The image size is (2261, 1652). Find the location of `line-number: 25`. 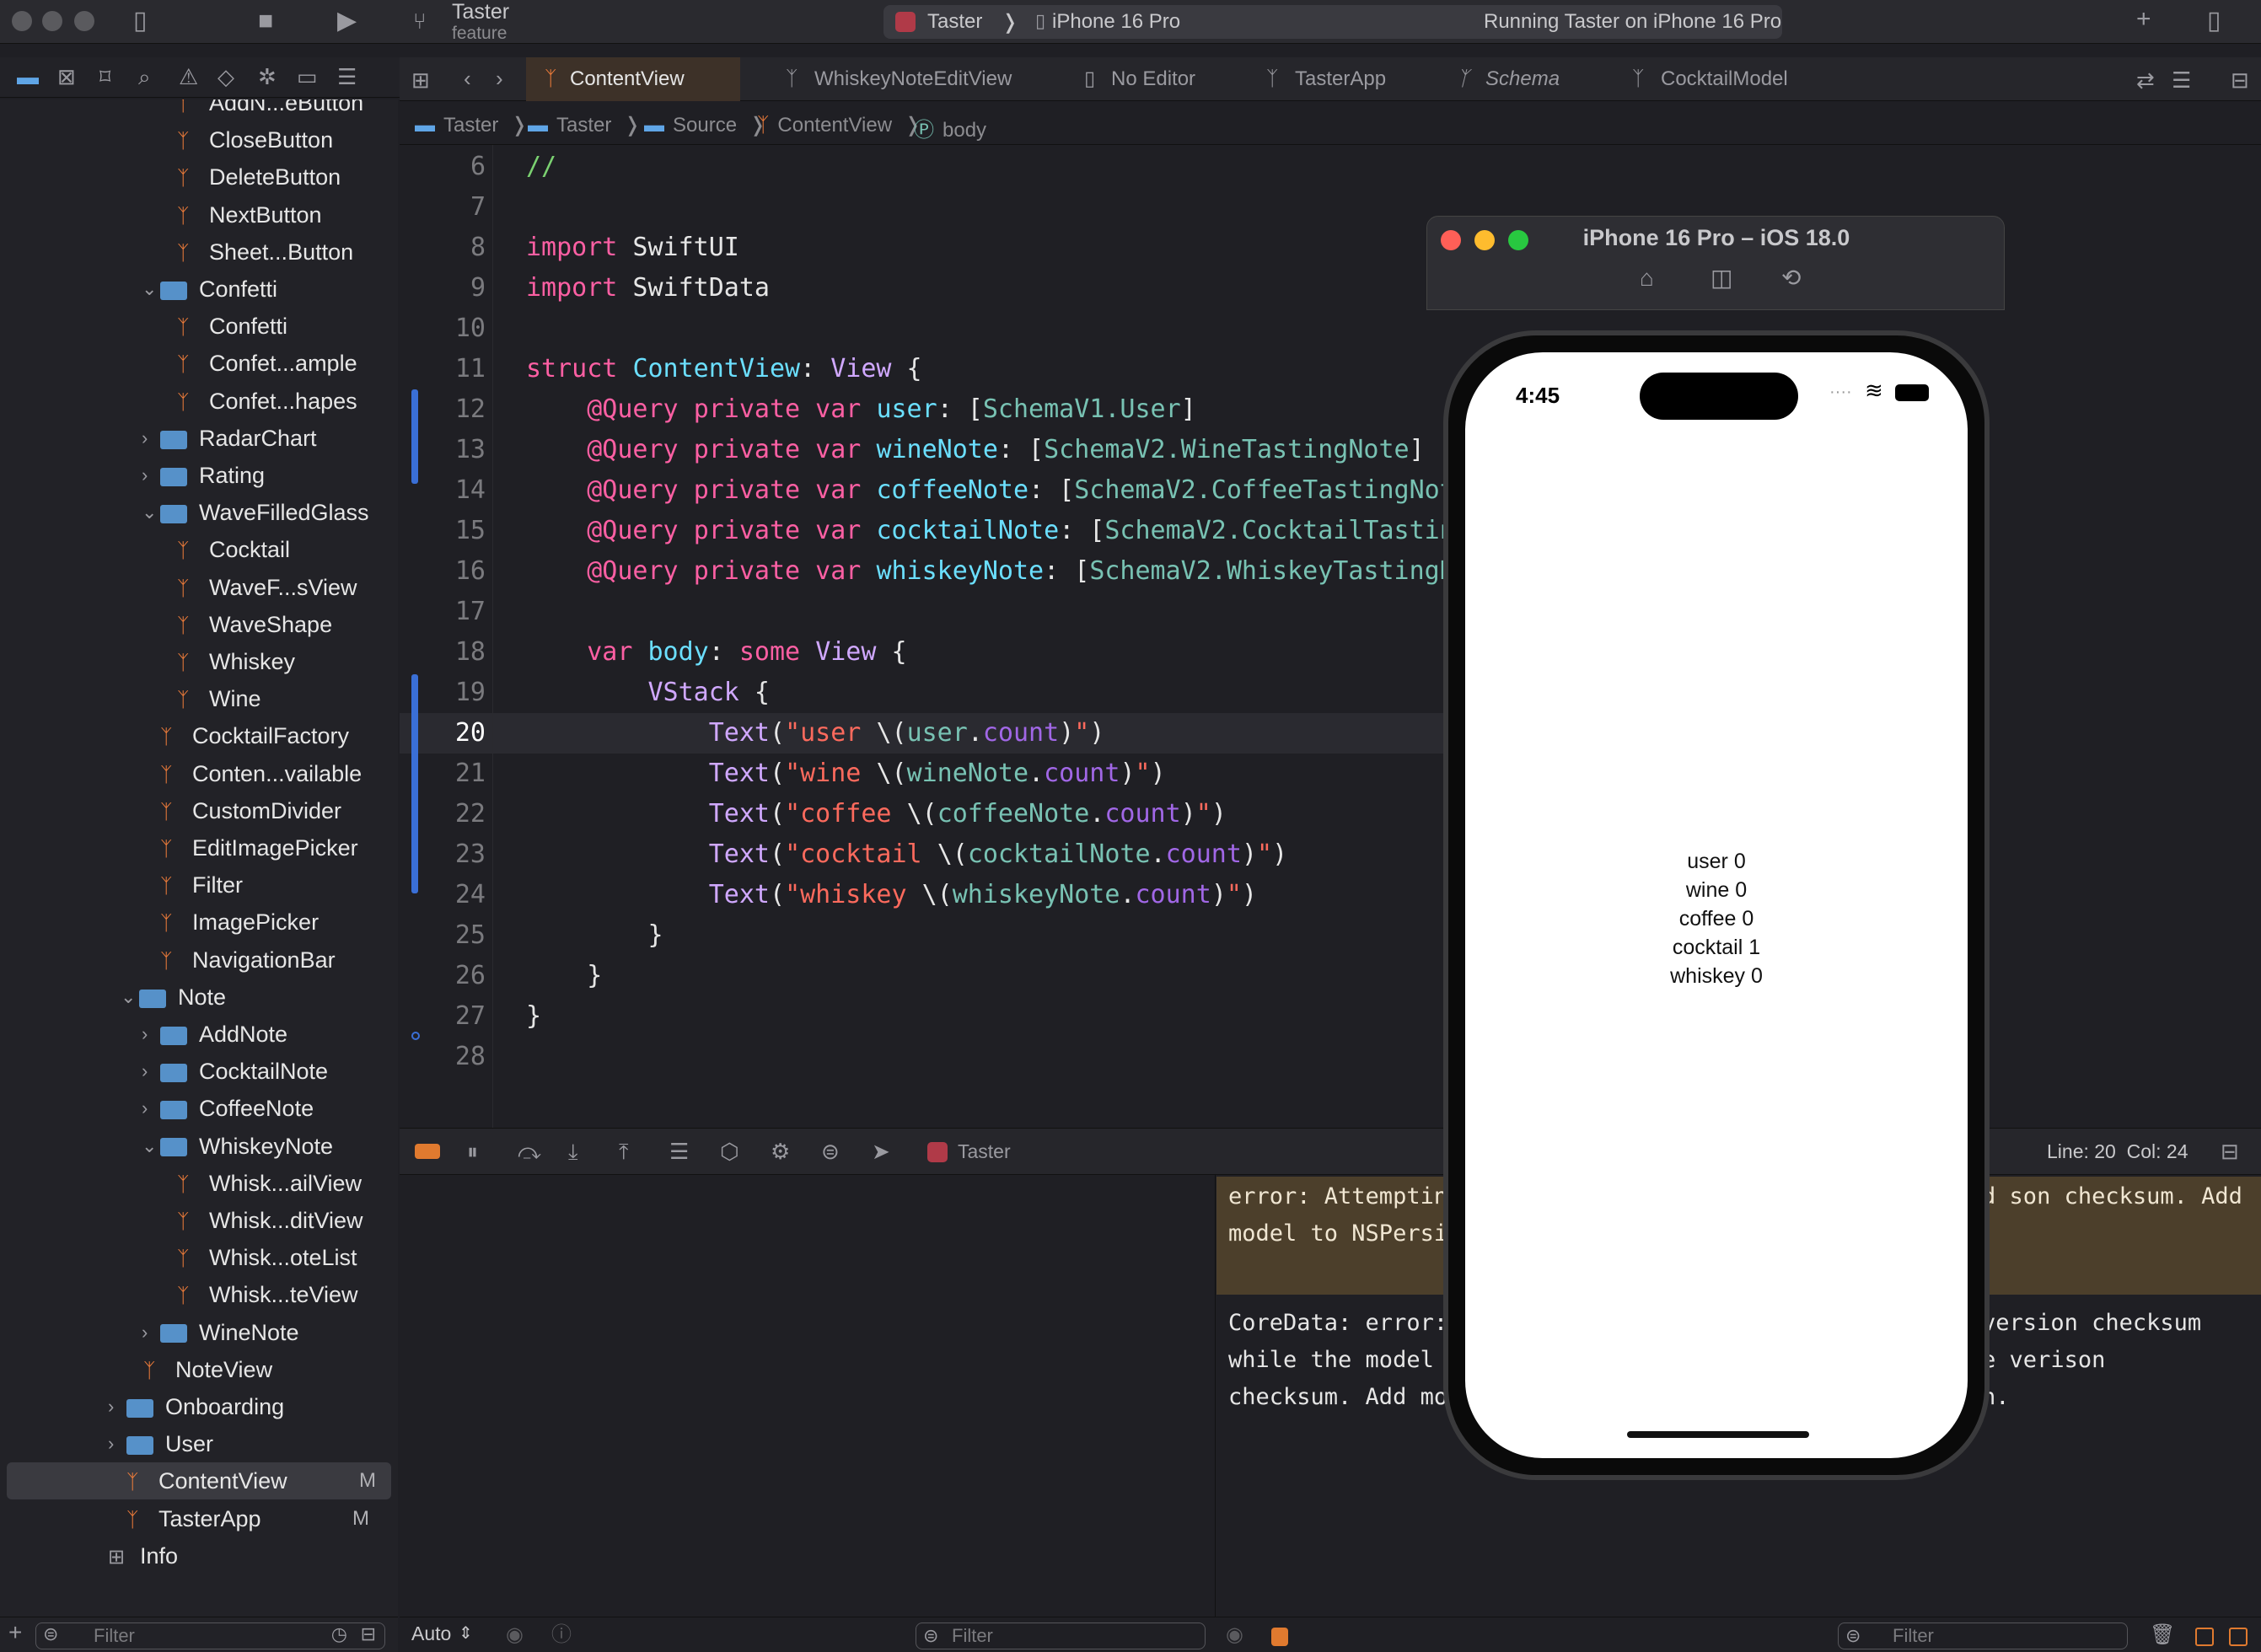

line-number: 25 is located at coordinates (443, 935).